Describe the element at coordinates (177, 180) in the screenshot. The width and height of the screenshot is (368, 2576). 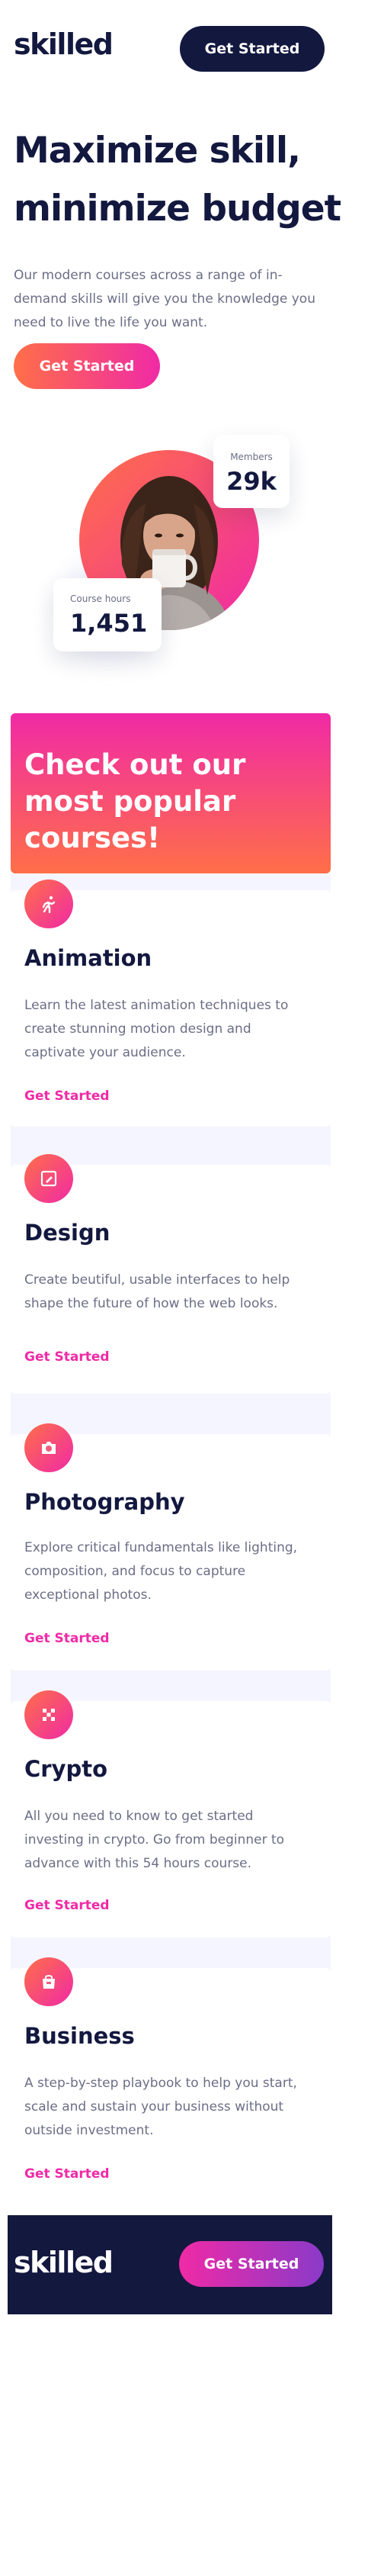
I see `hero-title: Maximize skill, minimize budget` at that location.